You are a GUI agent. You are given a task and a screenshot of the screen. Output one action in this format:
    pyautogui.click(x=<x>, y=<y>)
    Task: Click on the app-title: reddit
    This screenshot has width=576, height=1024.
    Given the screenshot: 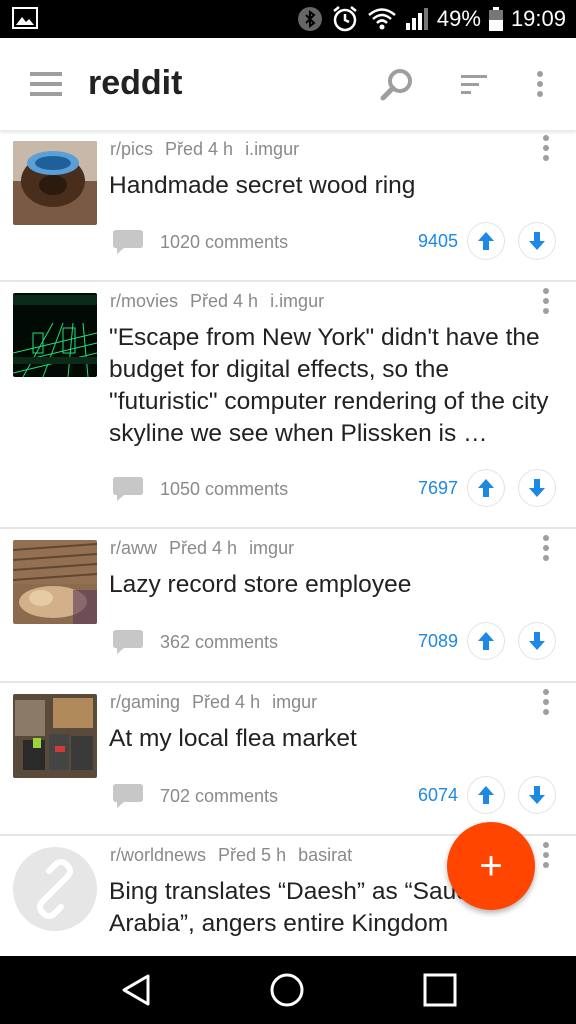 What is the action you would take?
    pyautogui.click(x=135, y=83)
    